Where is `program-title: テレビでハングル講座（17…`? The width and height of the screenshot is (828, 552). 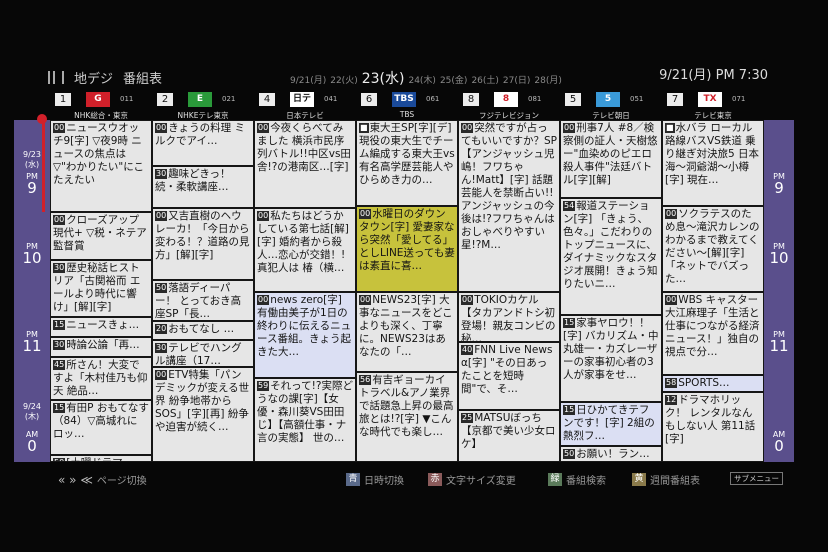
program-title: テレビでハングル講座（17… is located at coordinates (198, 354).